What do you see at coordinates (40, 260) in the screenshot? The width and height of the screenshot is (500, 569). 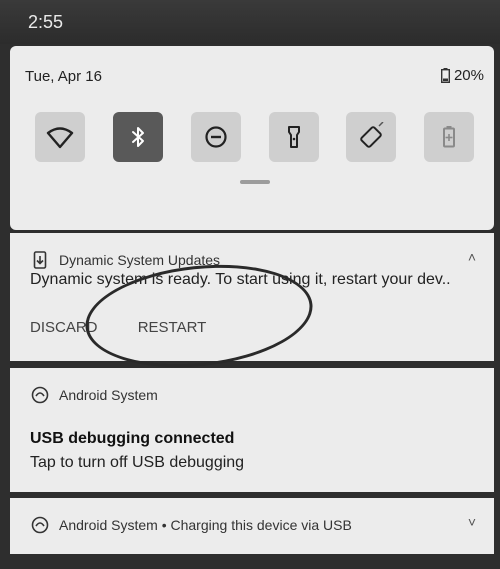 I see `system-update-icon` at bounding box center [40, 260].